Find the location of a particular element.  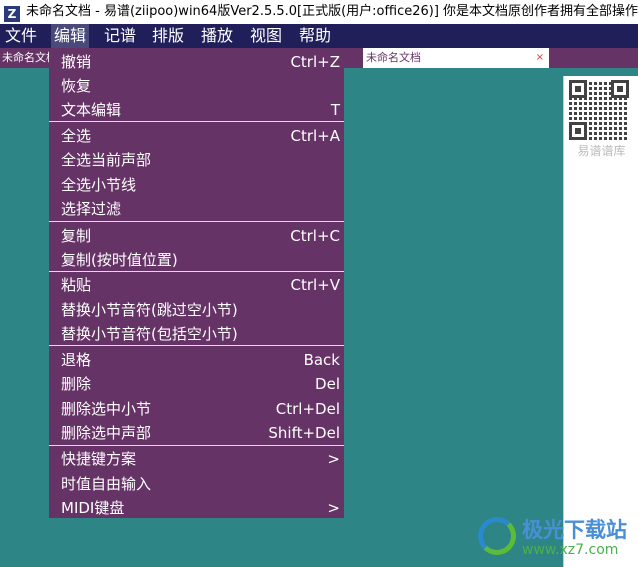

menu-item-label: 删除选中声部 is located at coordinates (106, 433).